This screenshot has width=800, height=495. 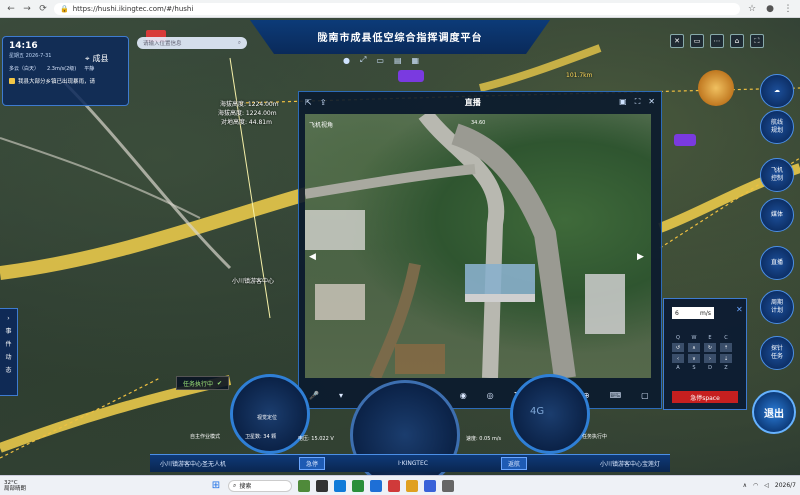 I want to click on volume-icon: ◁, so click(x=766, y=485).